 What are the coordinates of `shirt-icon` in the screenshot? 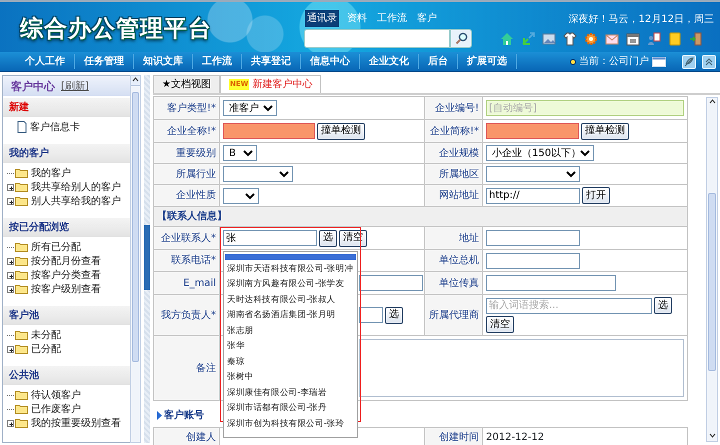 It's located at (570, 39).